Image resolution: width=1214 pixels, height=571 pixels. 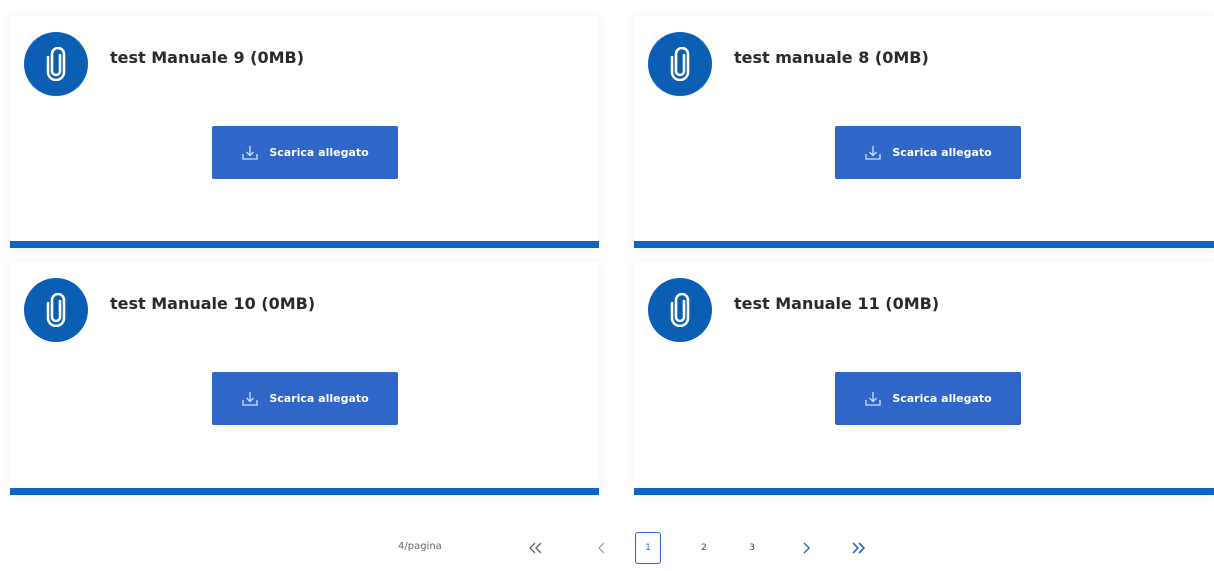 I want to click on pagination: 4/pagina 1 2 3, so click(x=607, y=548).